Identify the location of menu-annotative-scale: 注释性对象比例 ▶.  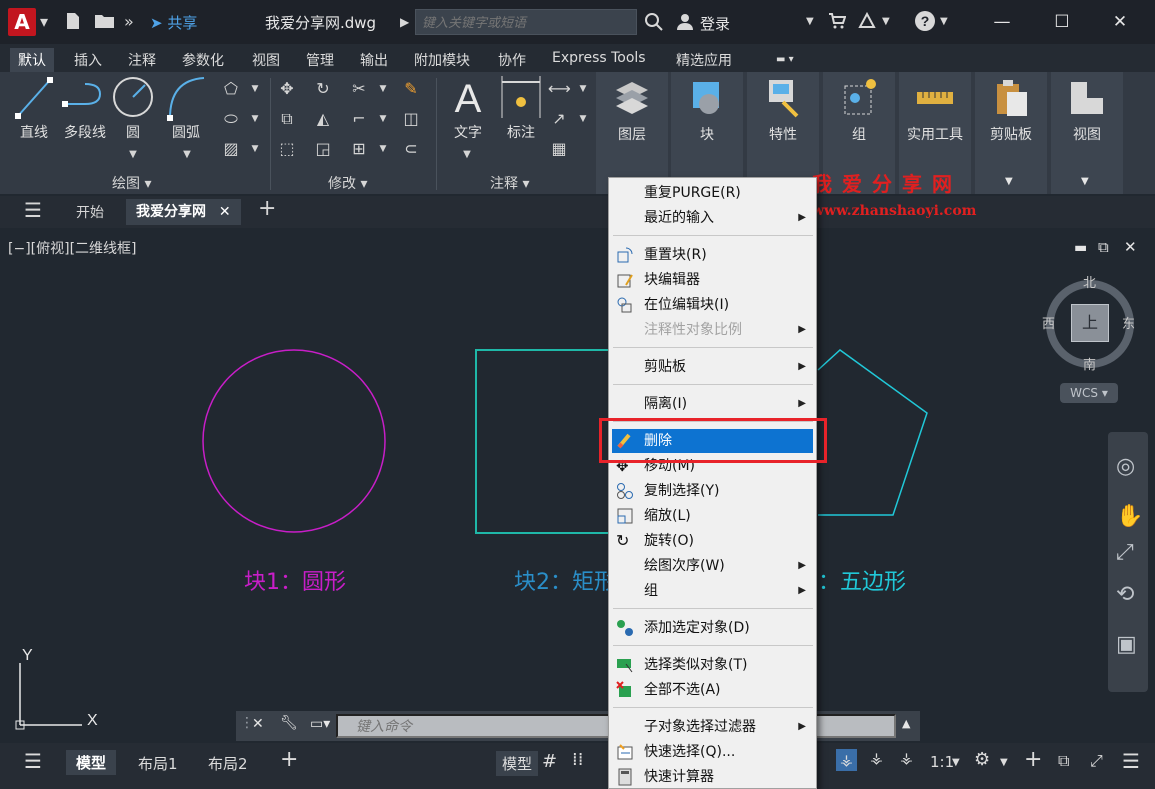
(712, 330).